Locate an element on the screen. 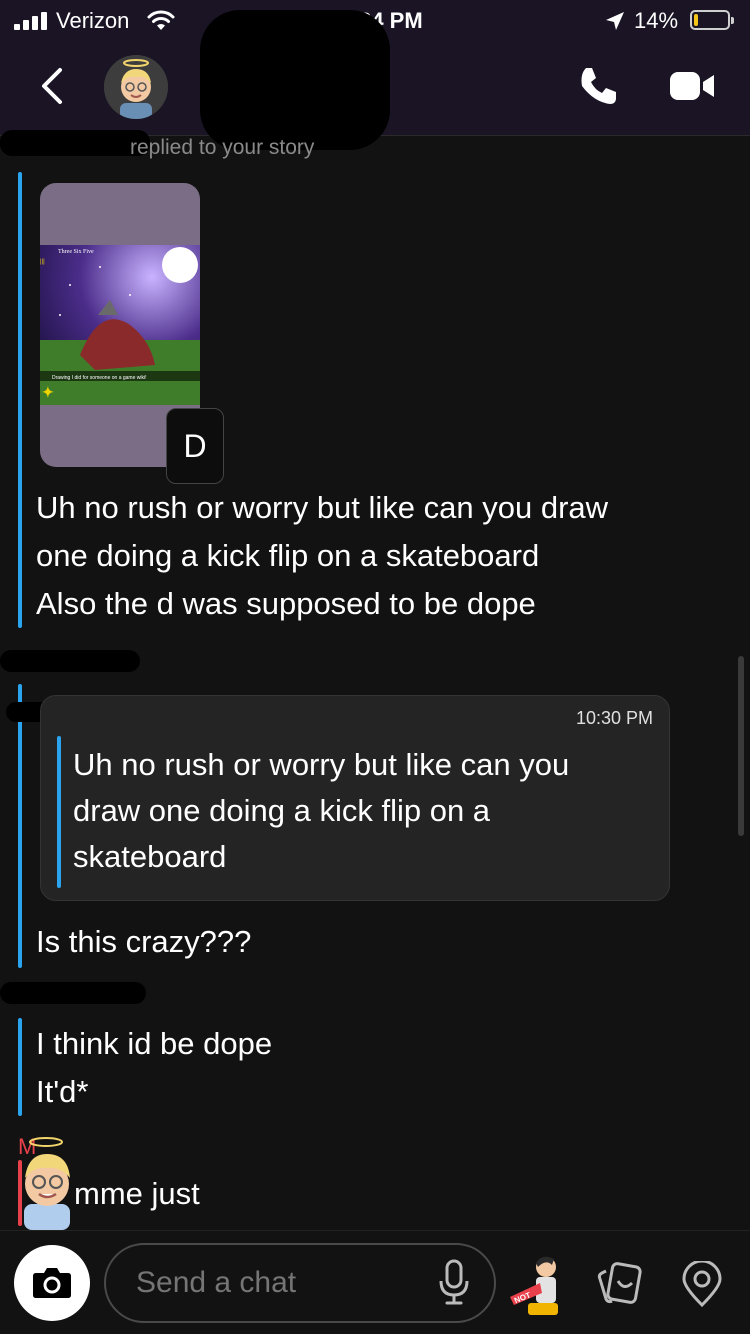  back-chevron-icon is located at coordinates (54, 86).